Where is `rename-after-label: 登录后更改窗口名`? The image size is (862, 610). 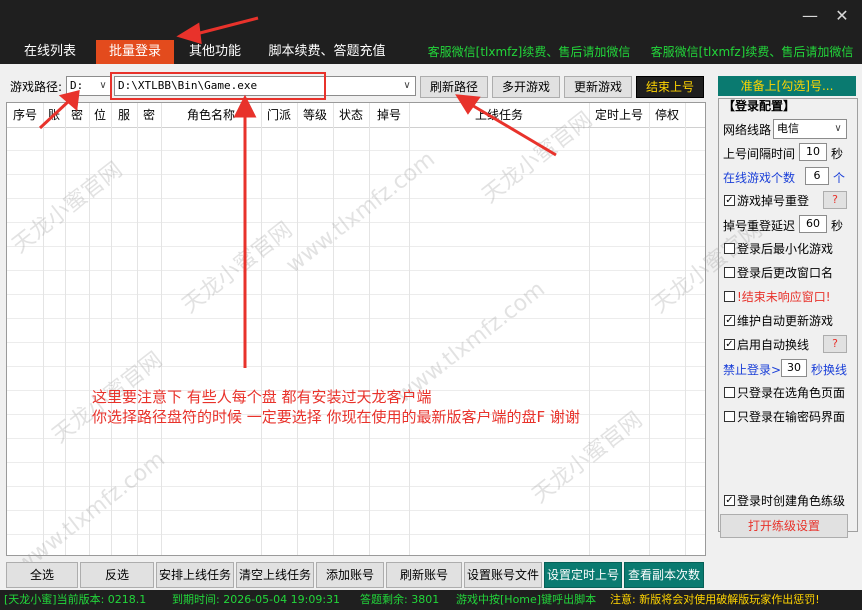
rename-after-label: 登录后更改窗口名 is located at coordinates (785, 273).